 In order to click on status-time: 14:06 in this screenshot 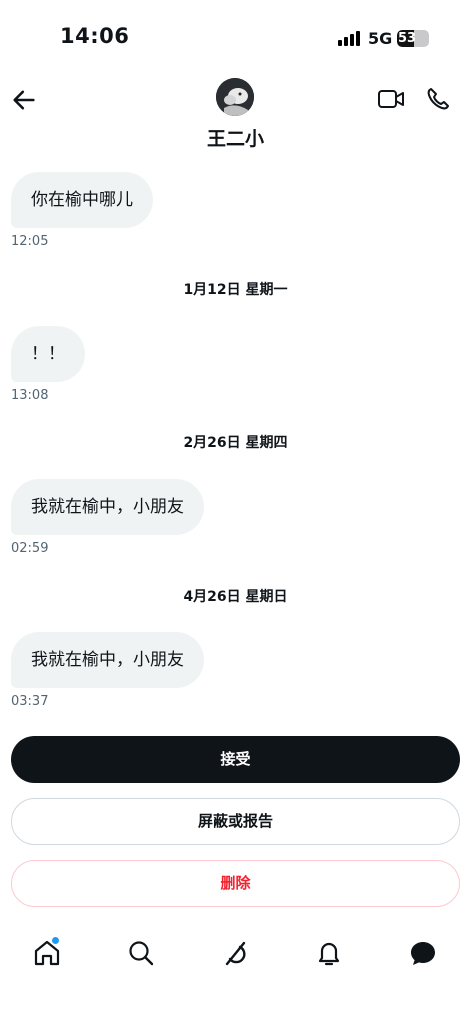, I will do `click(95, 36)`.